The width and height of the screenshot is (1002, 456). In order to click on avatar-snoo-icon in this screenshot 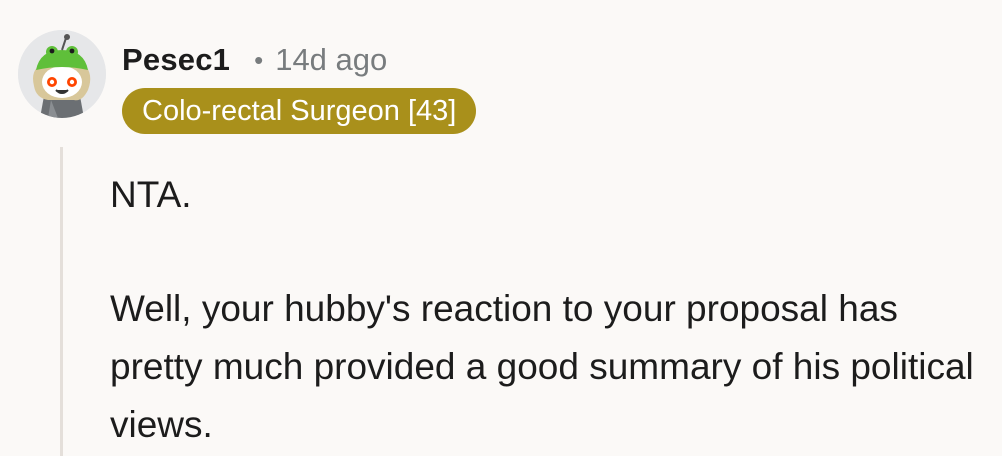, I will do `click(62, 74)`.